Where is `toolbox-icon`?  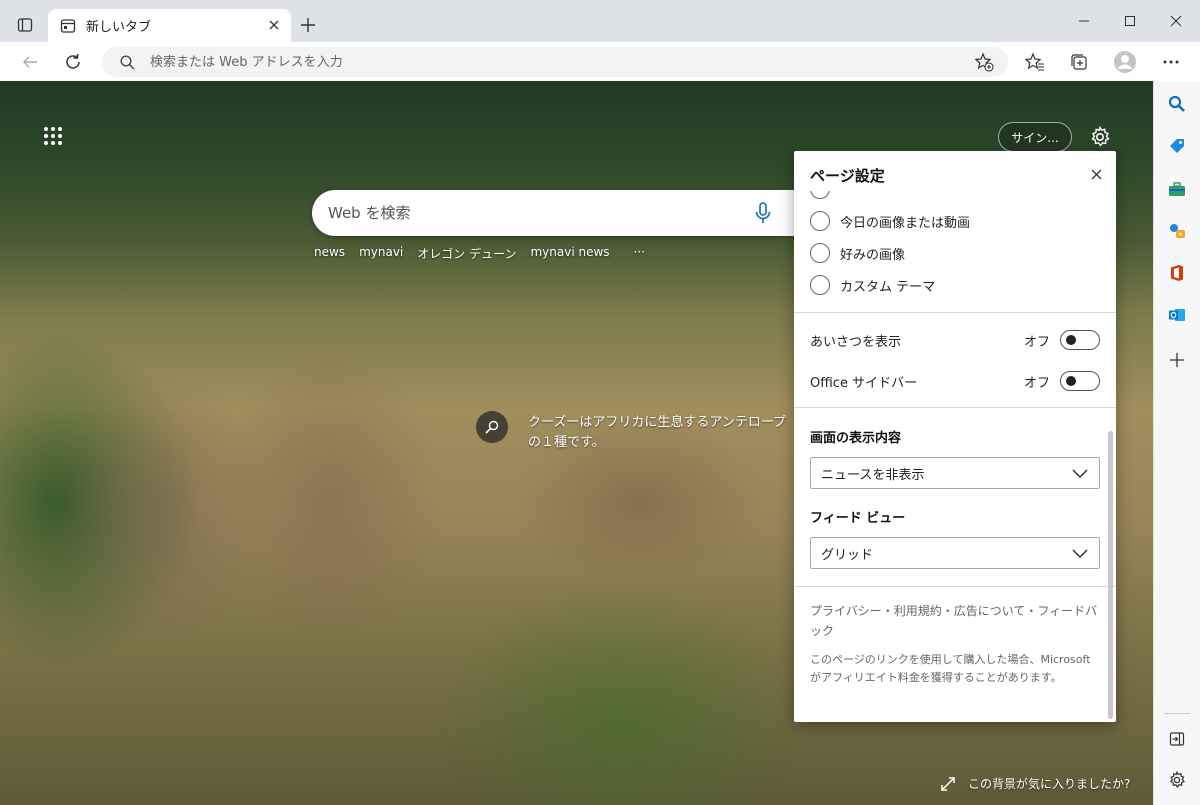 toolbox-icon is located at coordinates (1177, 189).